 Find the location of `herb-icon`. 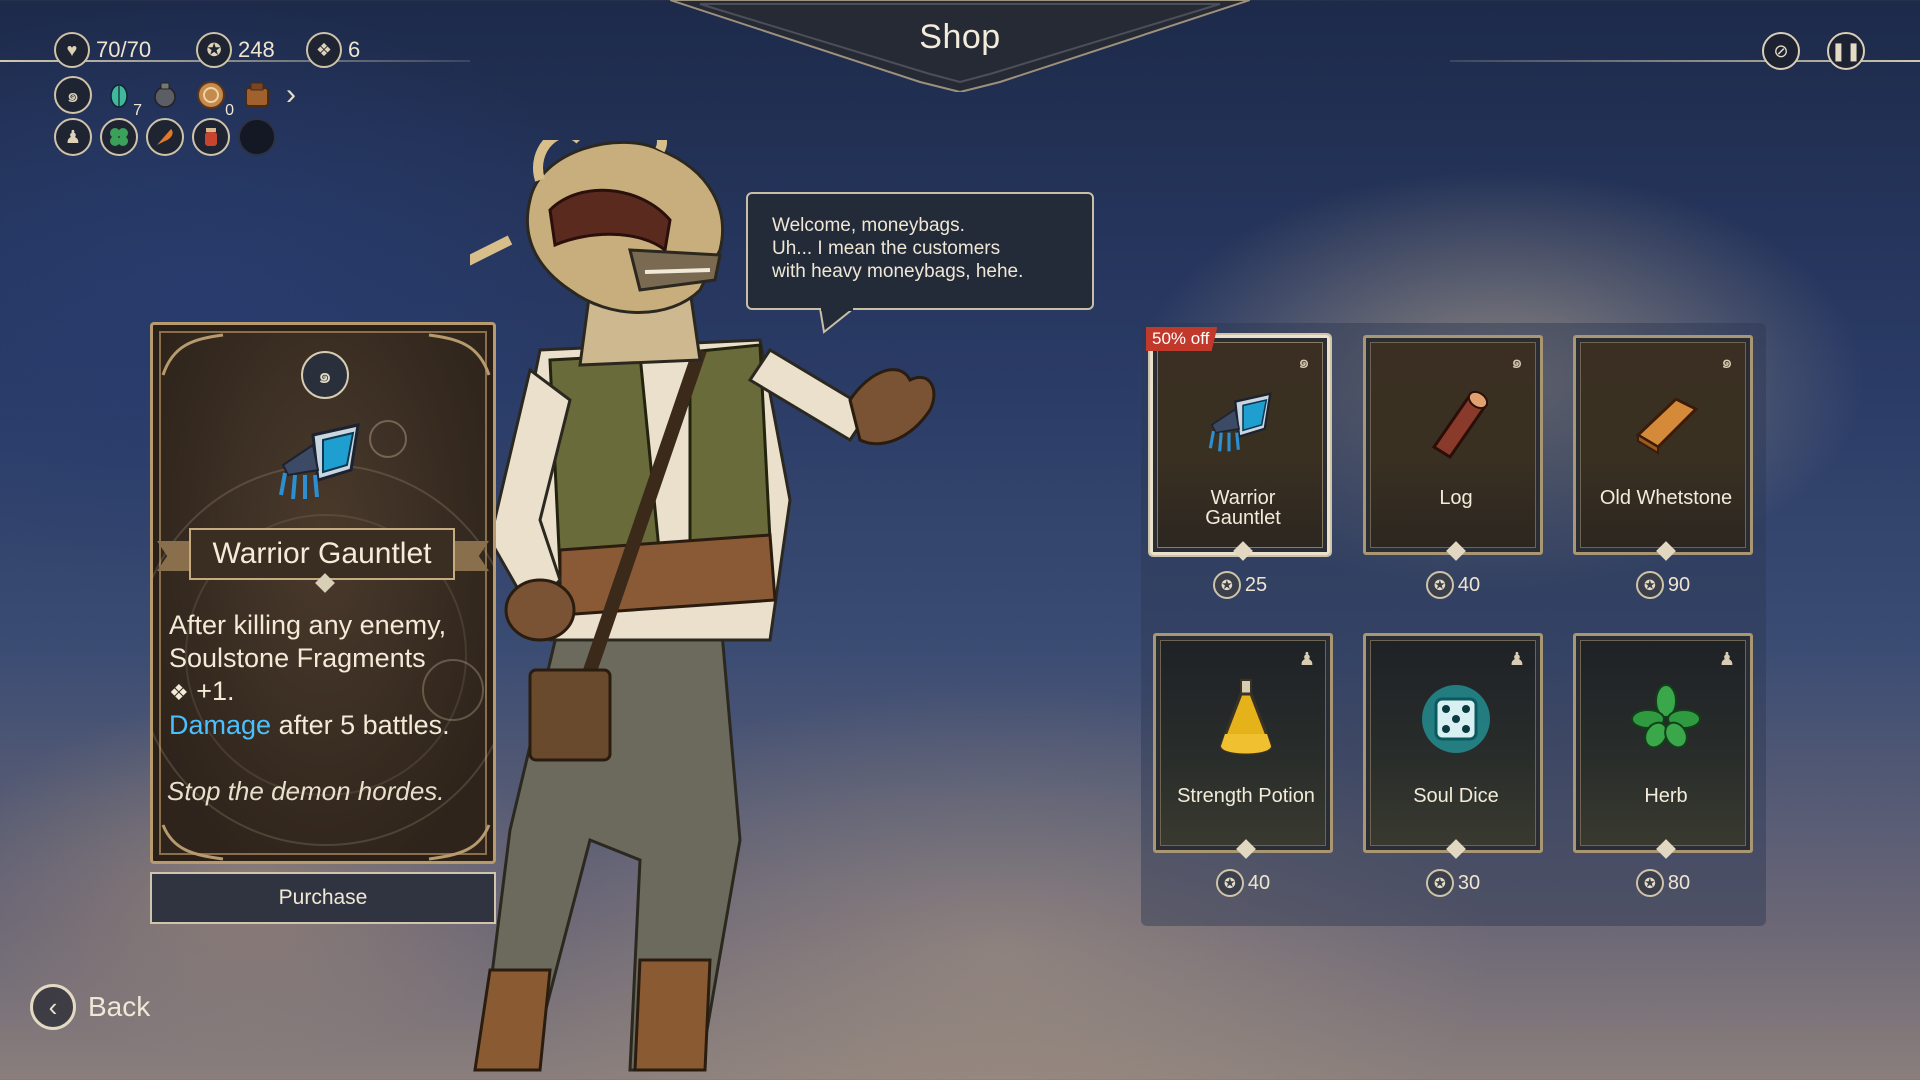

herb-icon is located at coordinates (1666, 719).